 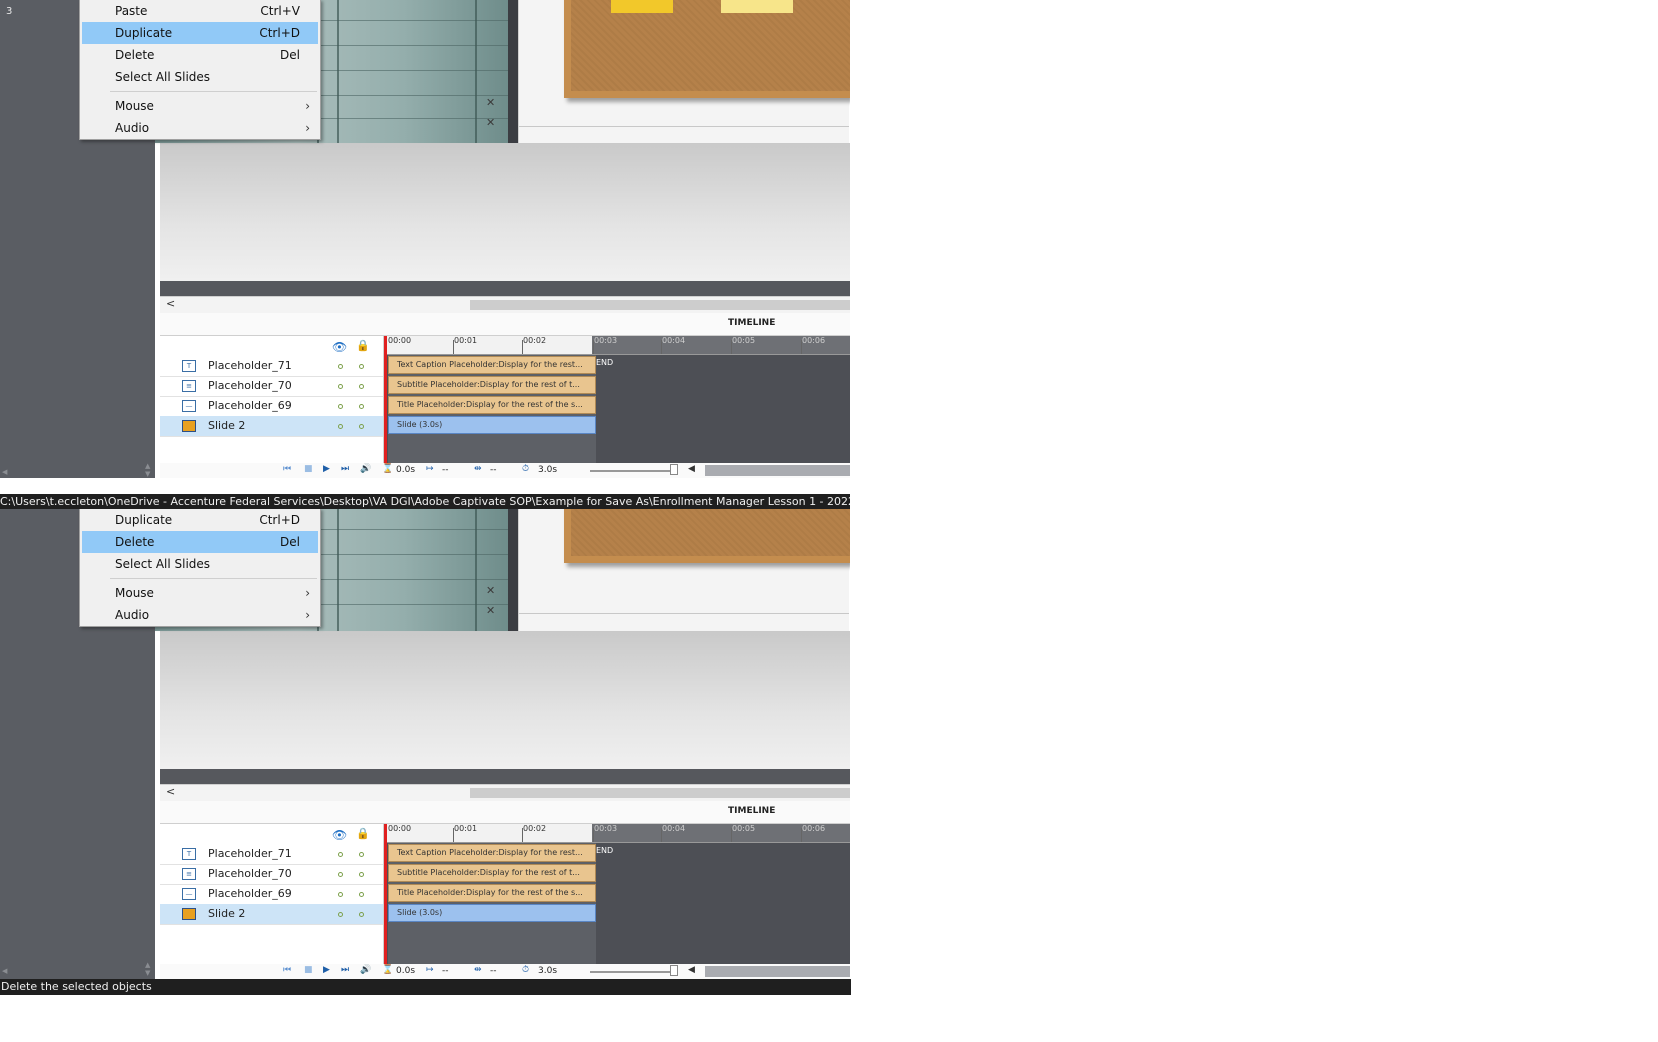 I want to click on speed-value: 3.0s, so click(x=548, y=470).